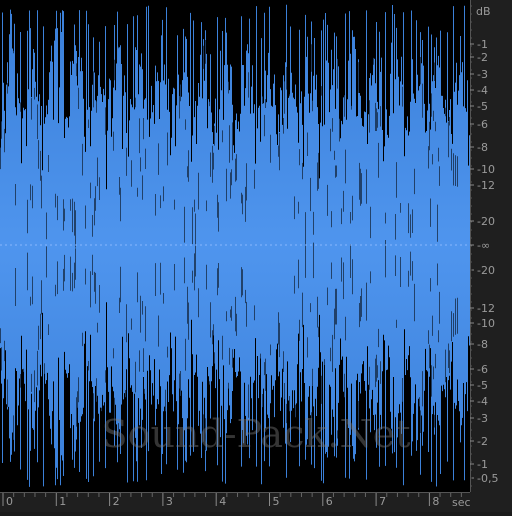 The image size is (512, 516). I want to click on time-tick-label: 6, so click(329, 501).